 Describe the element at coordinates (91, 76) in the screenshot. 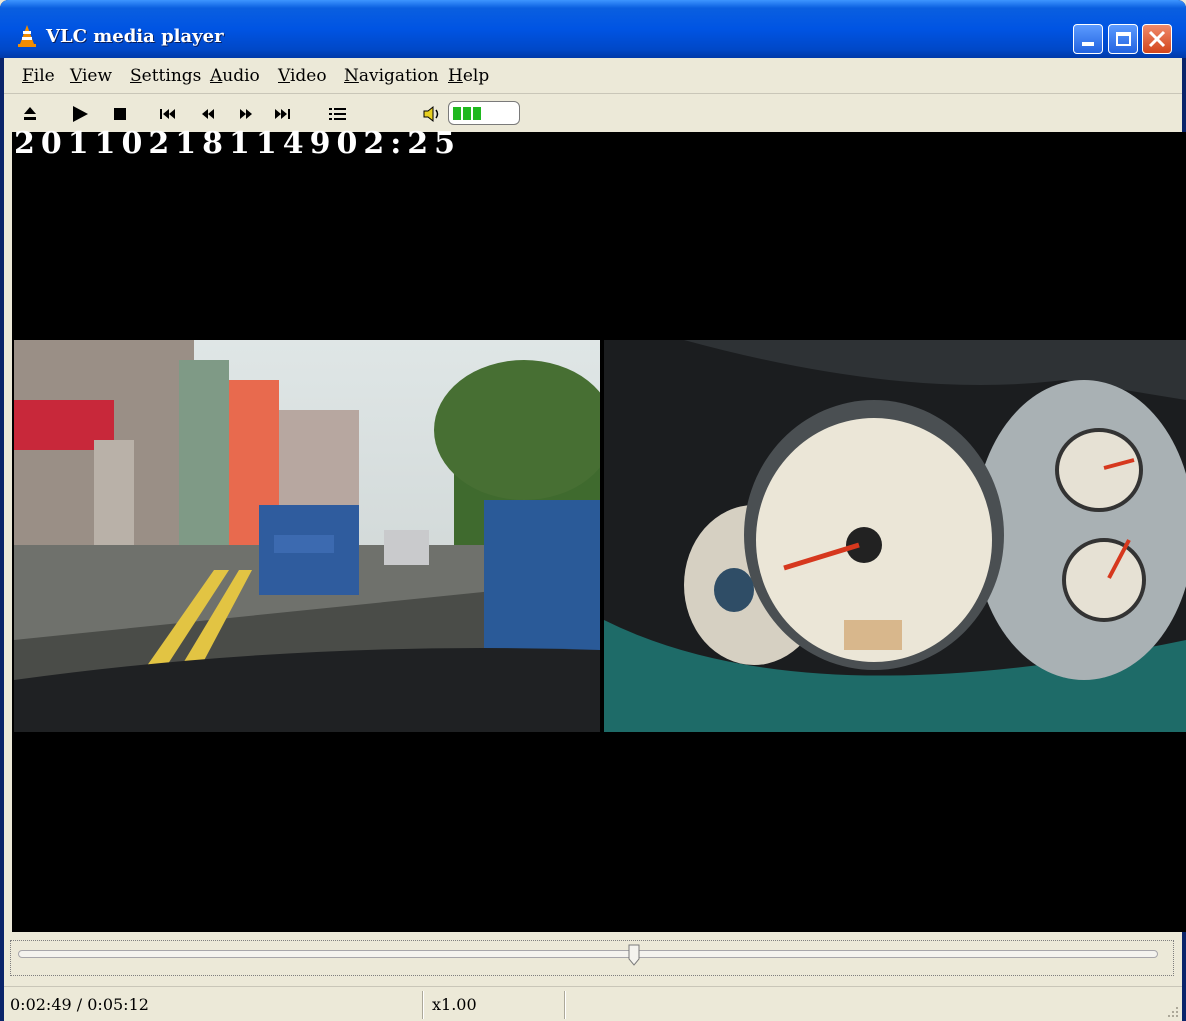

I see `menu-view: View` at that location.